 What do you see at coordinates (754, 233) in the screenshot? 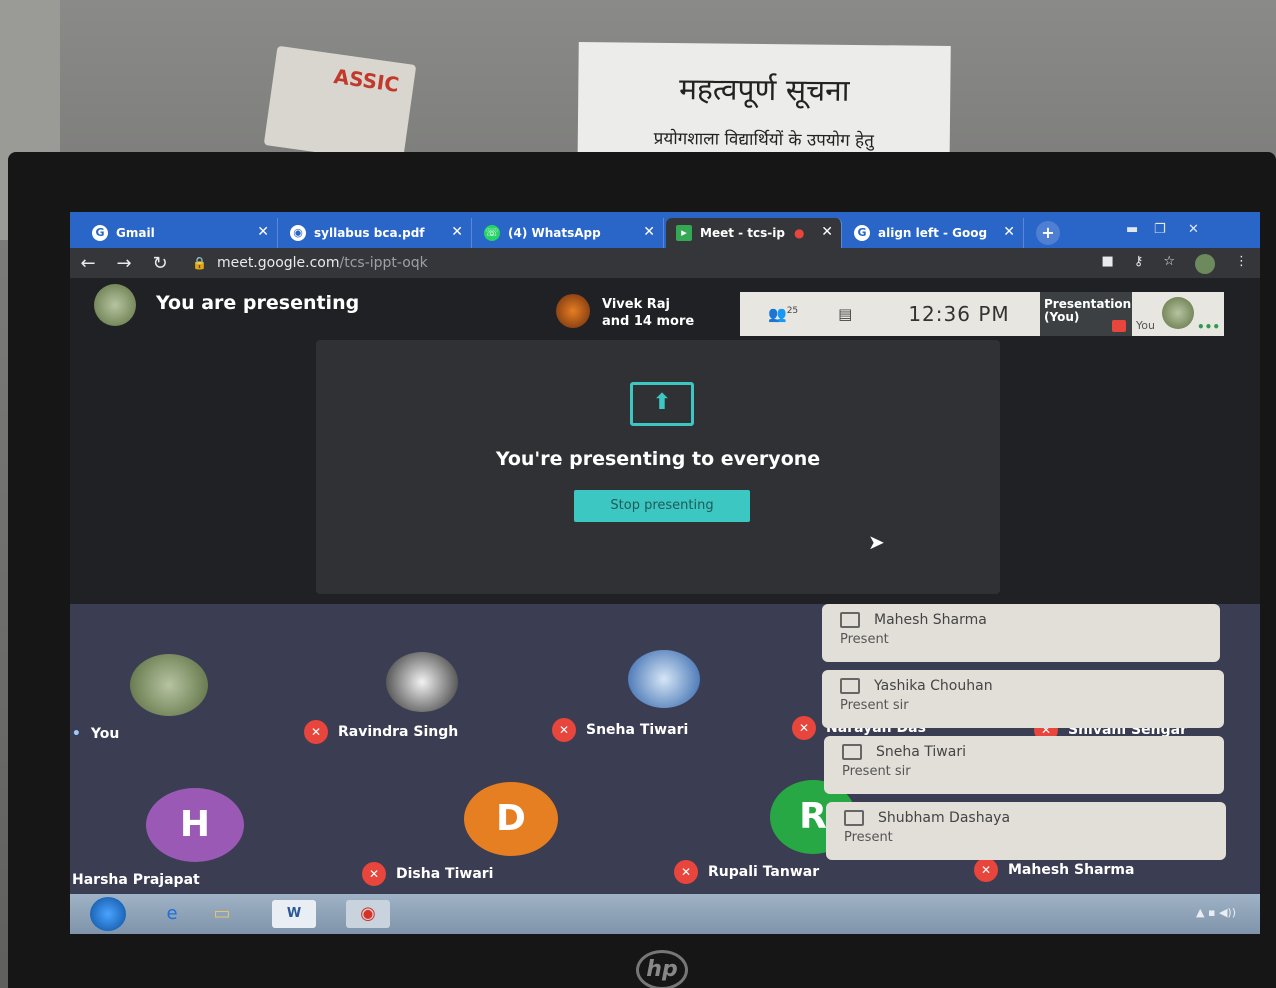
I see `tab-meet: ▸ Meet - tcs-ipp ● ✕` at bounding box center [754, 233].